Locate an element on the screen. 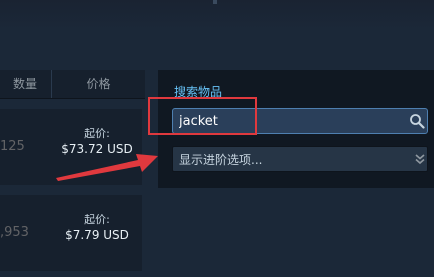  top-bar-mark is located at coordinates (215, 2).